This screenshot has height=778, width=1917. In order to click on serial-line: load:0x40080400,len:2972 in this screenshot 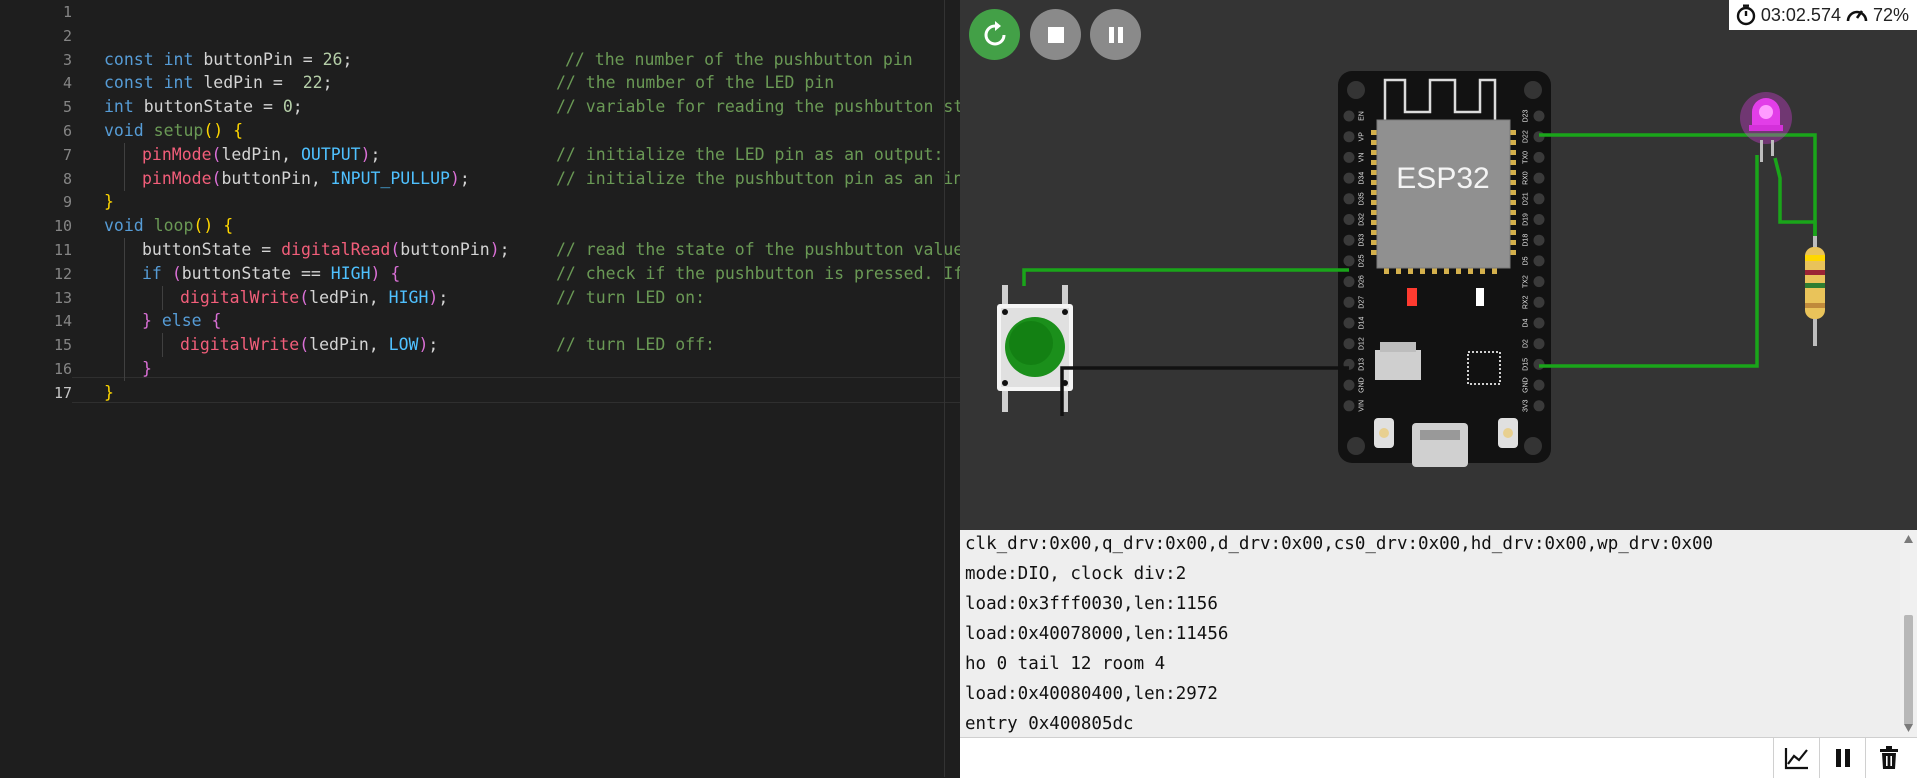, I will do `click(1091, 694)`.